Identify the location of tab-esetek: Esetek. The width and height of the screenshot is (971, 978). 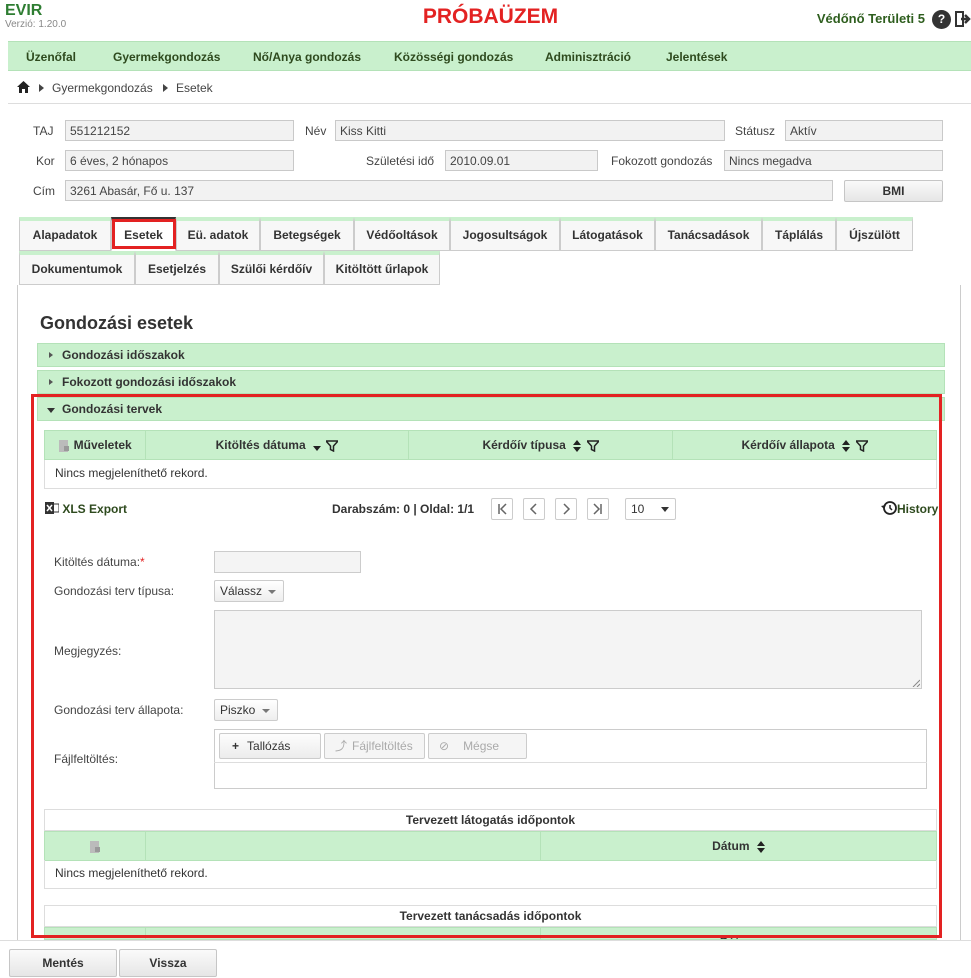
(143, 234).